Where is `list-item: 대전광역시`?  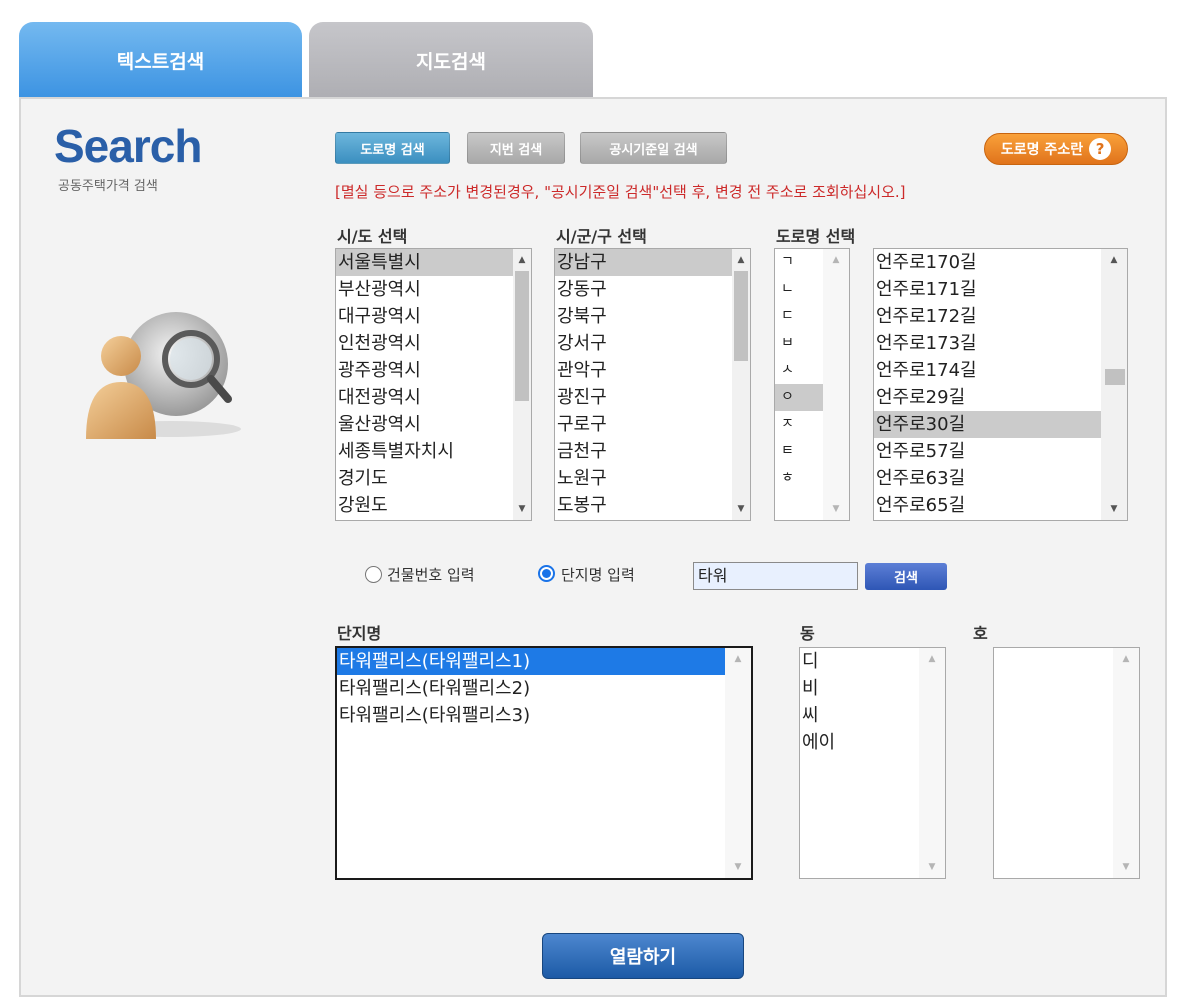 list-item: 대전광역시 is located at coordinates (424, 397).